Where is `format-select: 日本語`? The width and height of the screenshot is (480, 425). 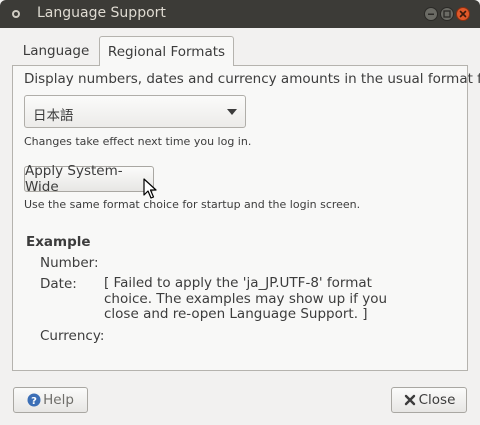 format-select: 日本語 is located at coordinates (135, 111).